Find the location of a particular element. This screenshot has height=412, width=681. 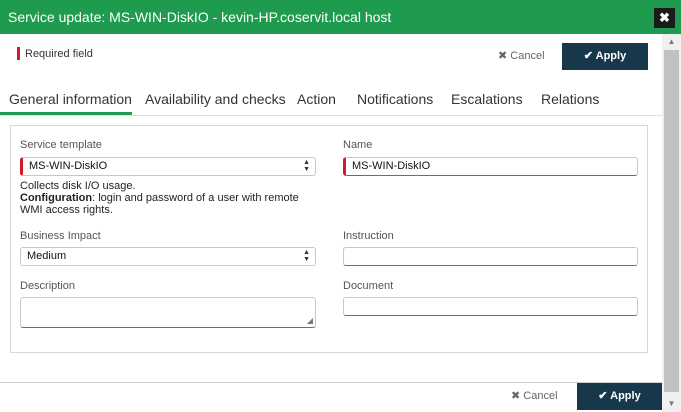

name-label: Name is located at coordinates (358, 145).